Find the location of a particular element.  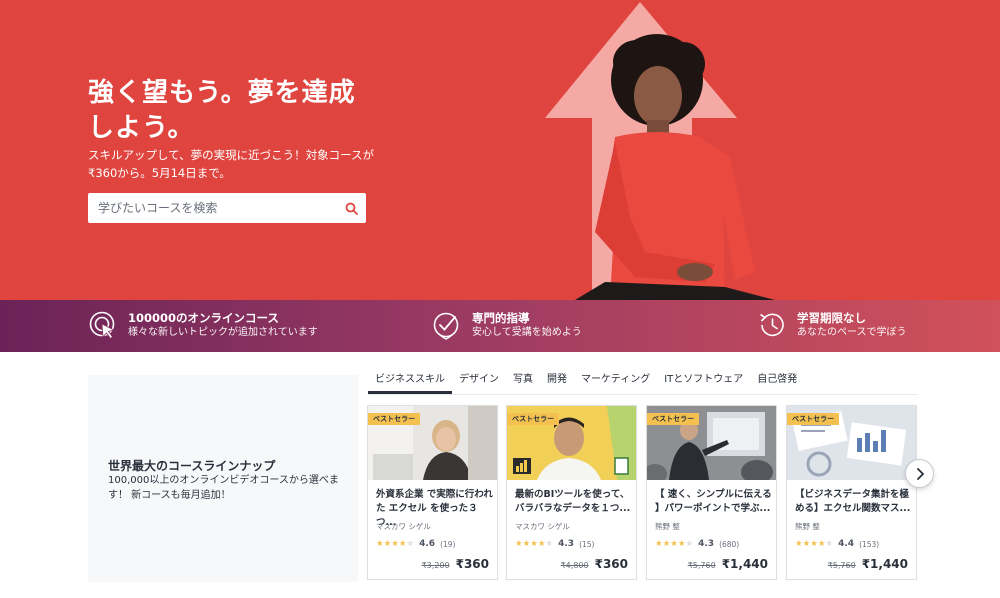

search-icon is located at coordinates (351, 208).